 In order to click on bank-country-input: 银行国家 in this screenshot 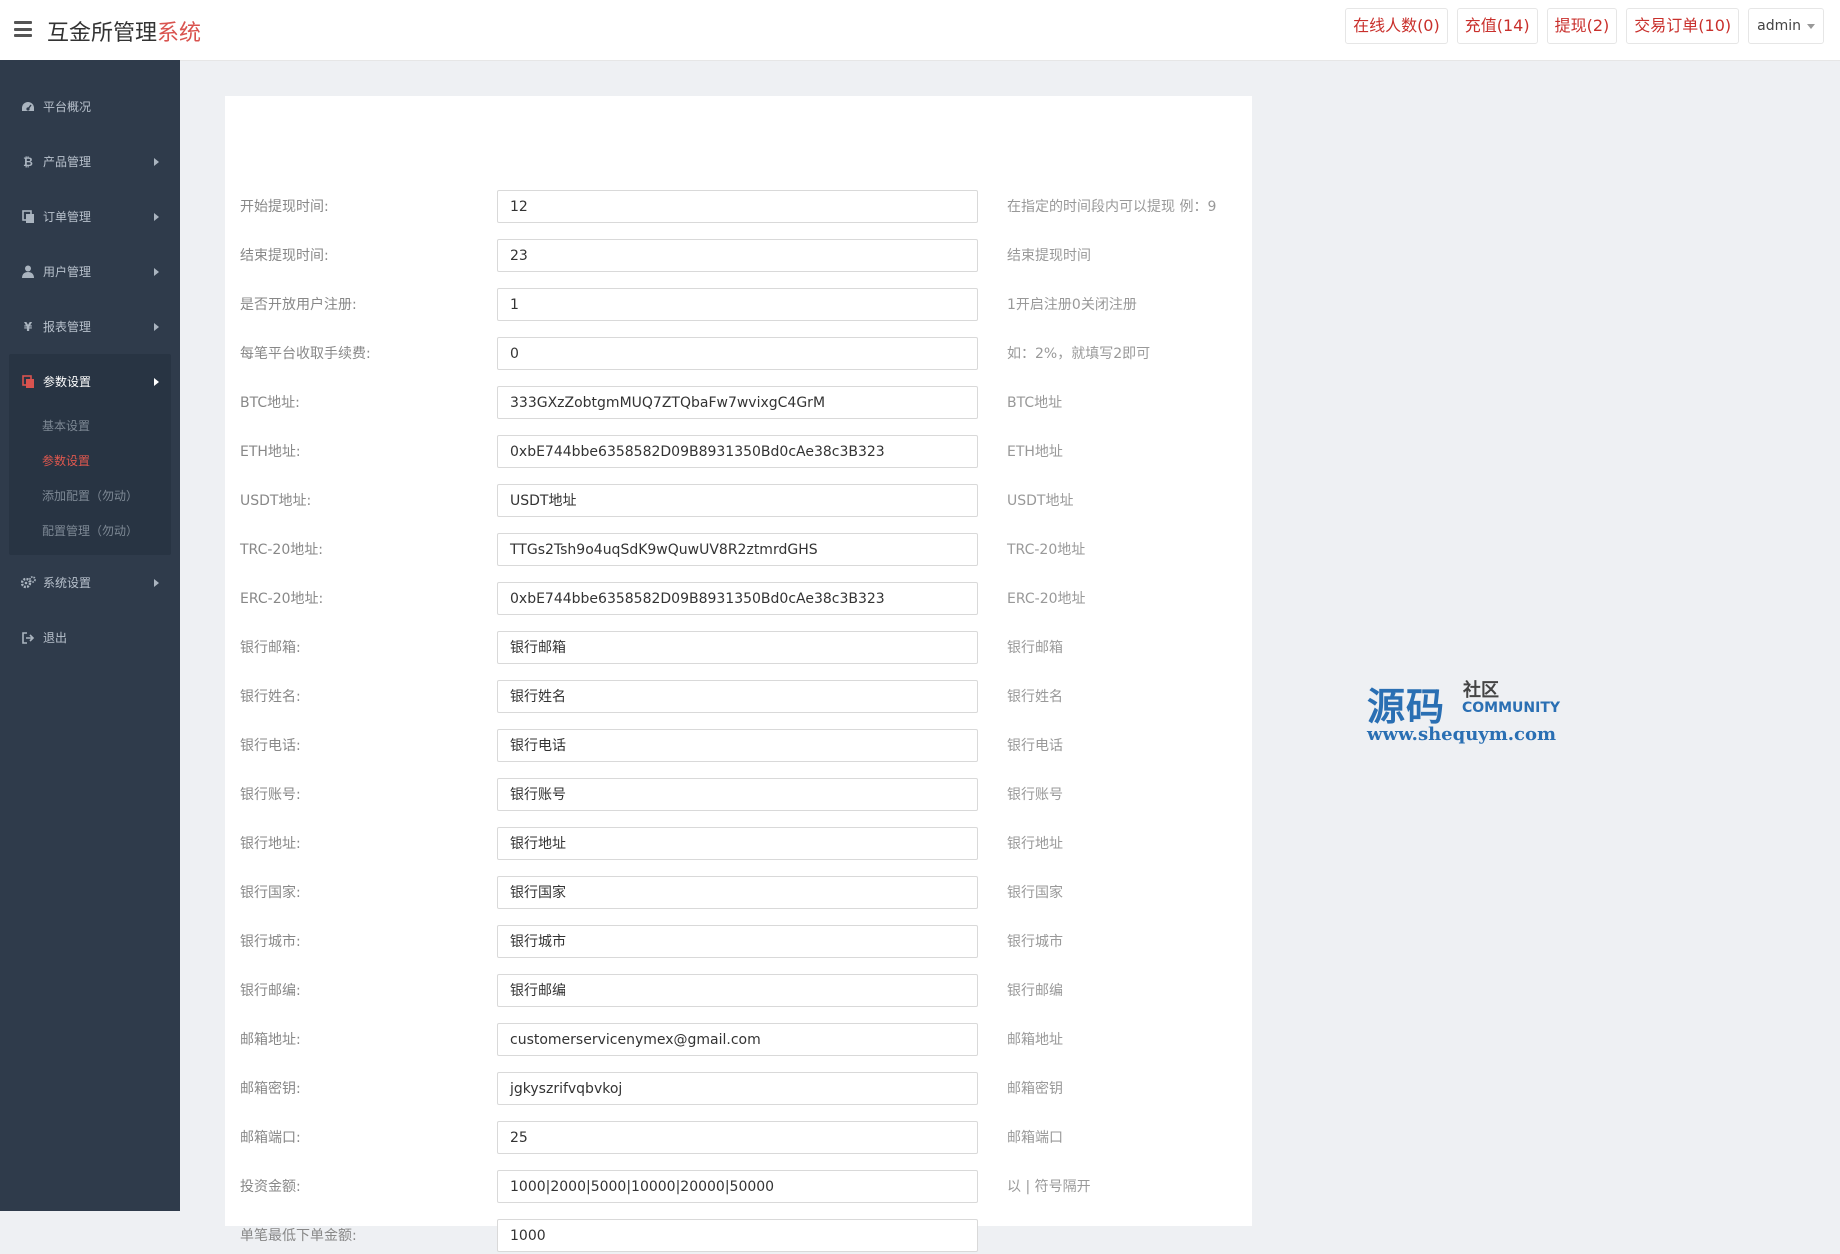, I will do `click(737, 892)`.